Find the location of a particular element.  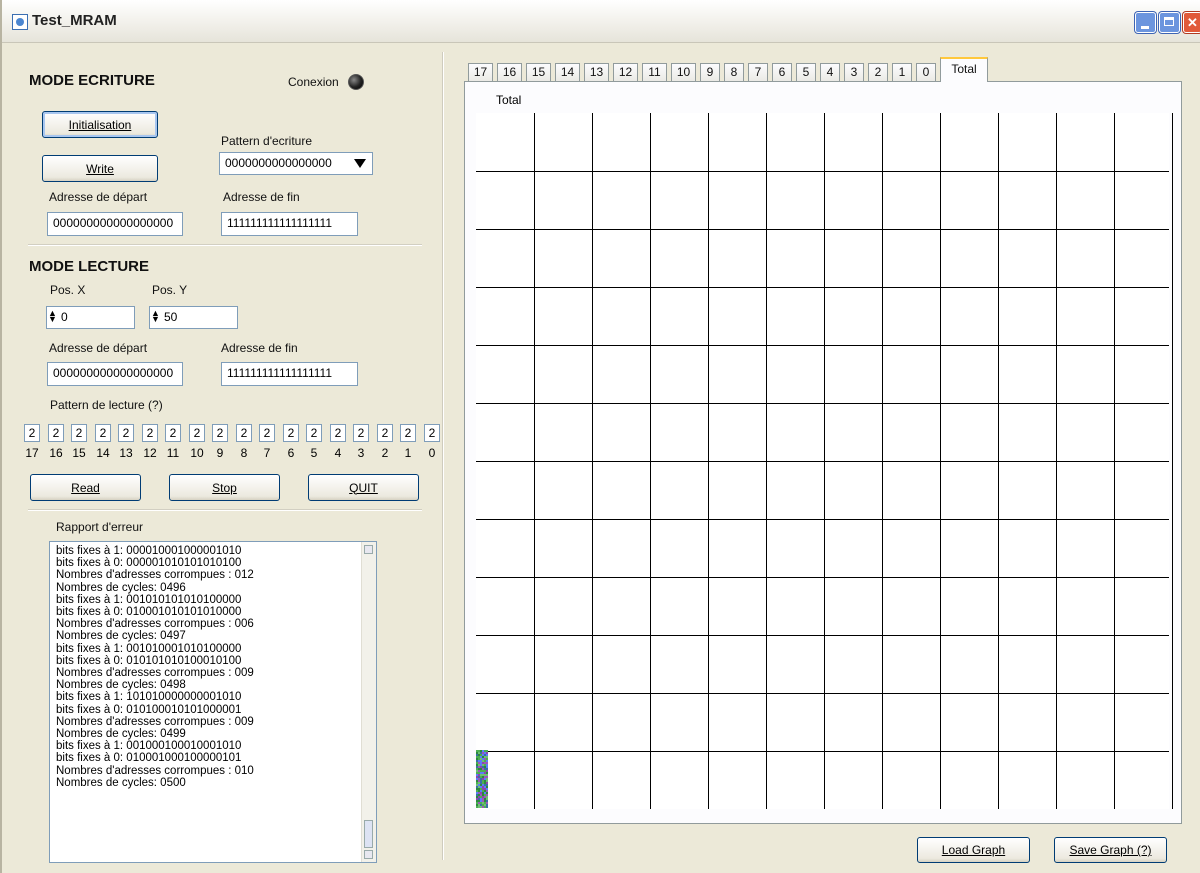

quit-button: QUIT is located at coordinates (363, 487).